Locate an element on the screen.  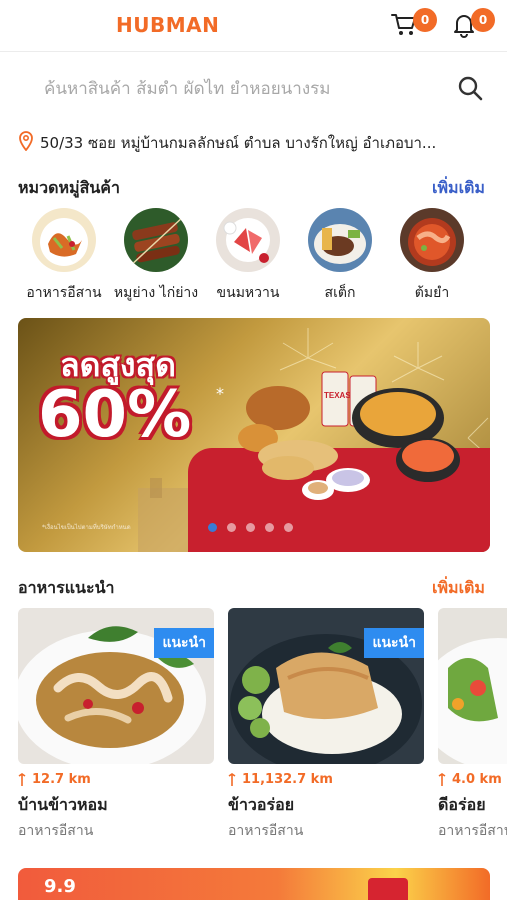
category-item-steak: สเต็ก is located at coordinates (340, 256).